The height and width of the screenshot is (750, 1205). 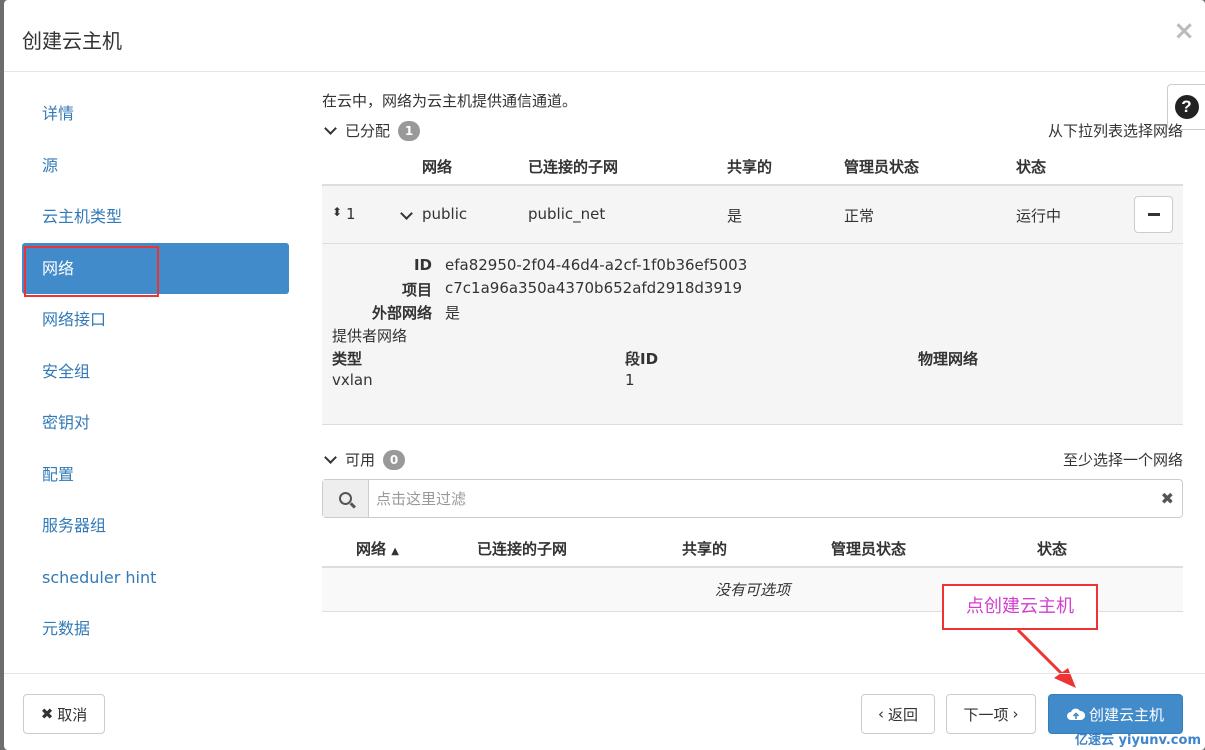 What do you see at coordinates (155, 268) in the screenshot?
I see `sidebar-item-networks: 网络` at bounding box center [155, 268].